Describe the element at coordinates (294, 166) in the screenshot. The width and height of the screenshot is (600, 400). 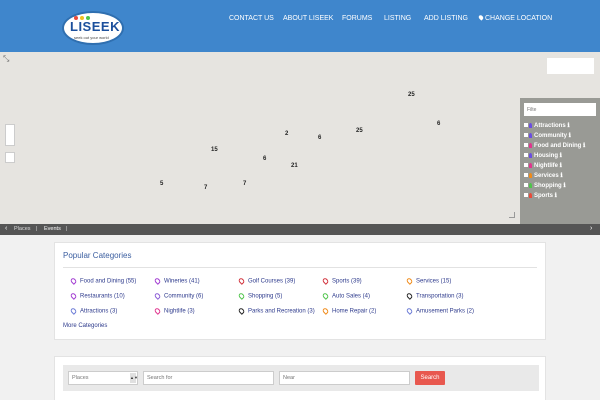
I see `marker-cluster: 21` at that location.